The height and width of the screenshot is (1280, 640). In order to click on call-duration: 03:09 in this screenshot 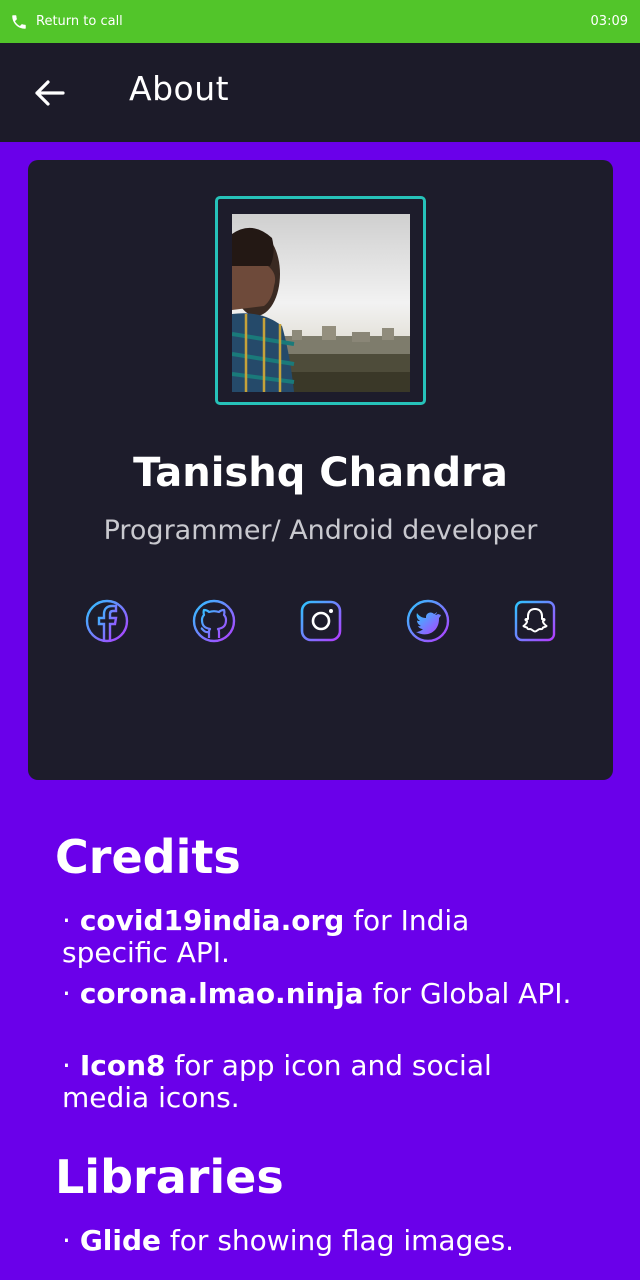, I will do `click(609, 21)`.